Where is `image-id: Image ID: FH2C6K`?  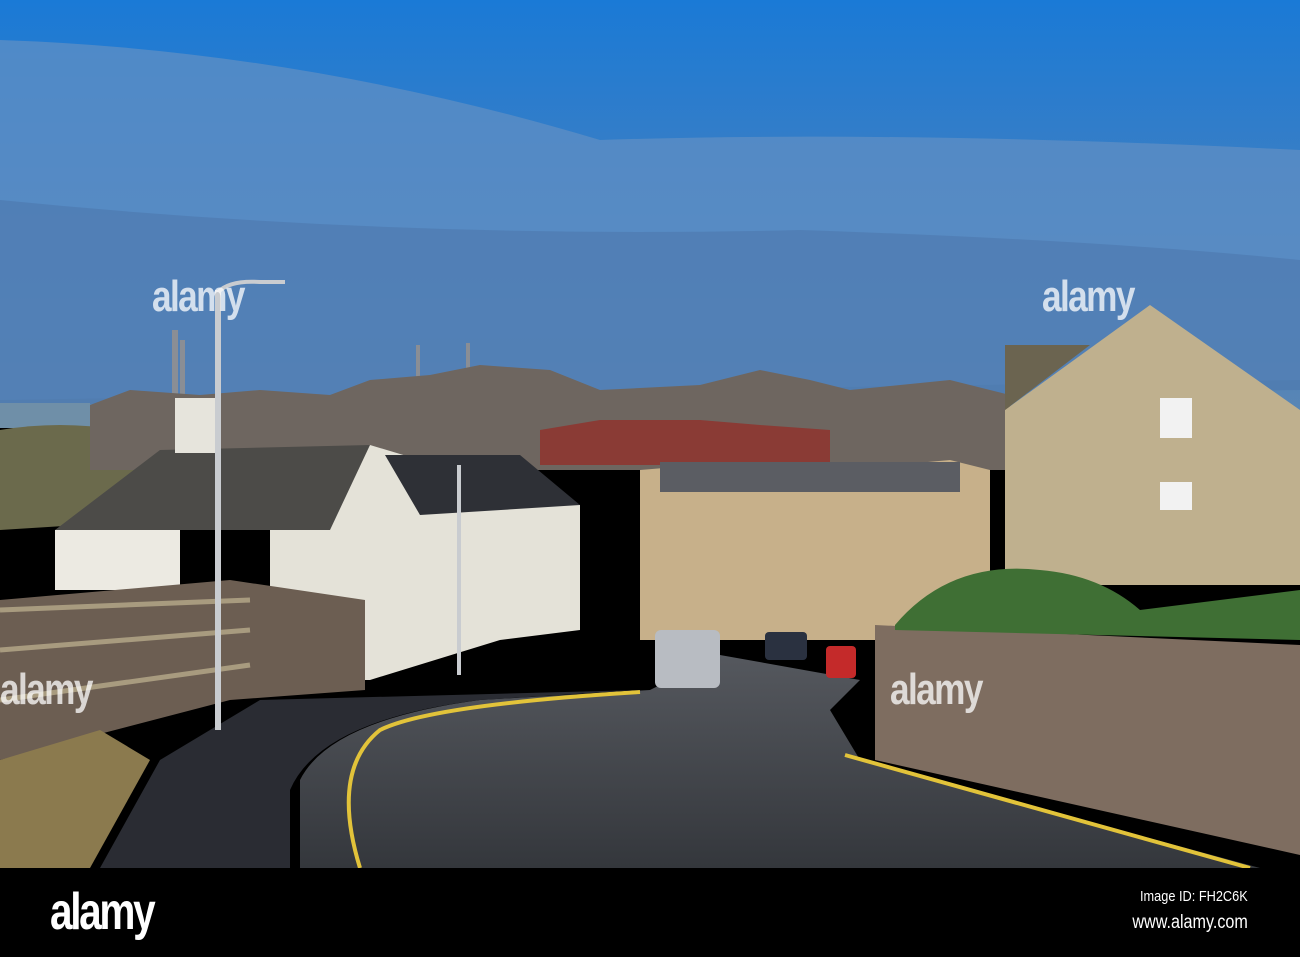
image-id: Image ID: FH2C6K is located at coordinates (1194, 896).